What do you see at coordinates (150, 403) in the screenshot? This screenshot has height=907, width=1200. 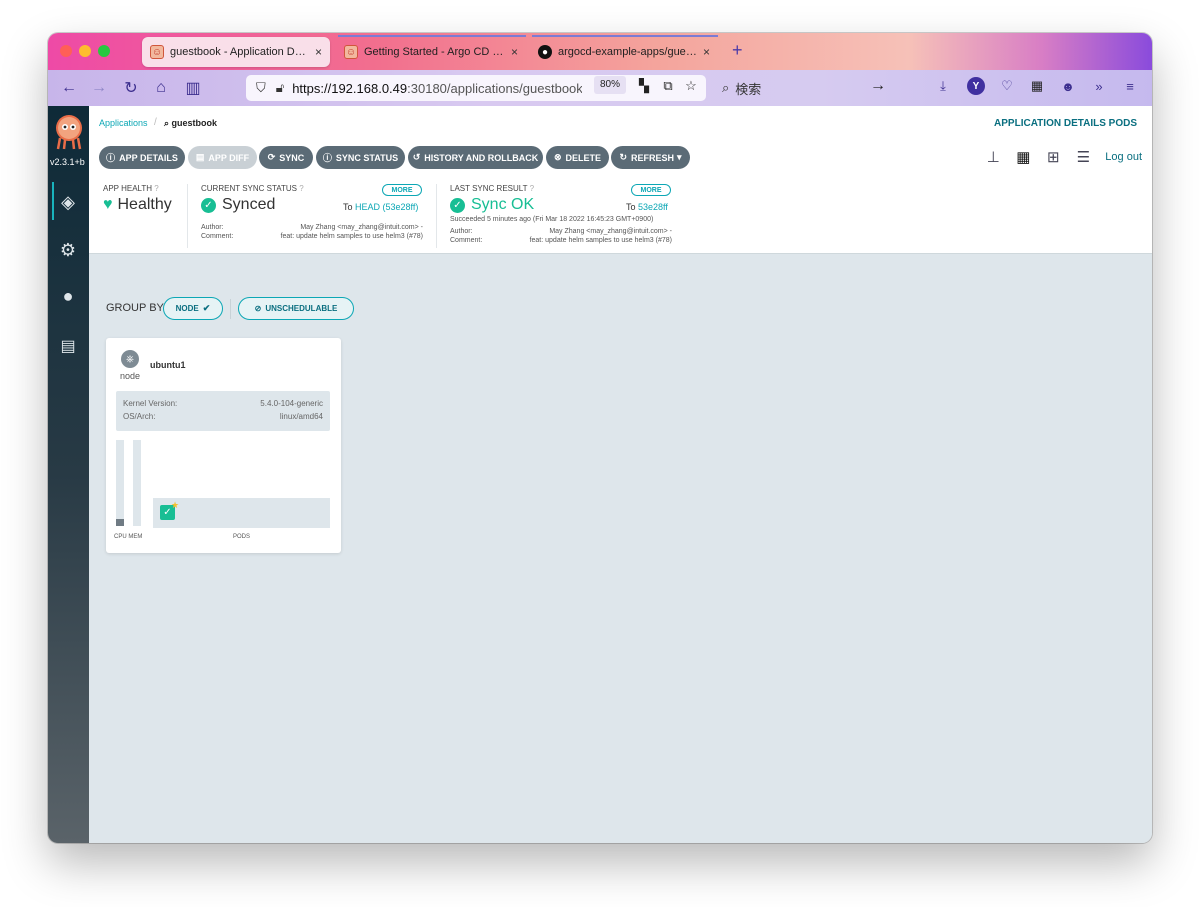 I see `kernel-label: Kernel Version:` at bounding box center [150, 403].